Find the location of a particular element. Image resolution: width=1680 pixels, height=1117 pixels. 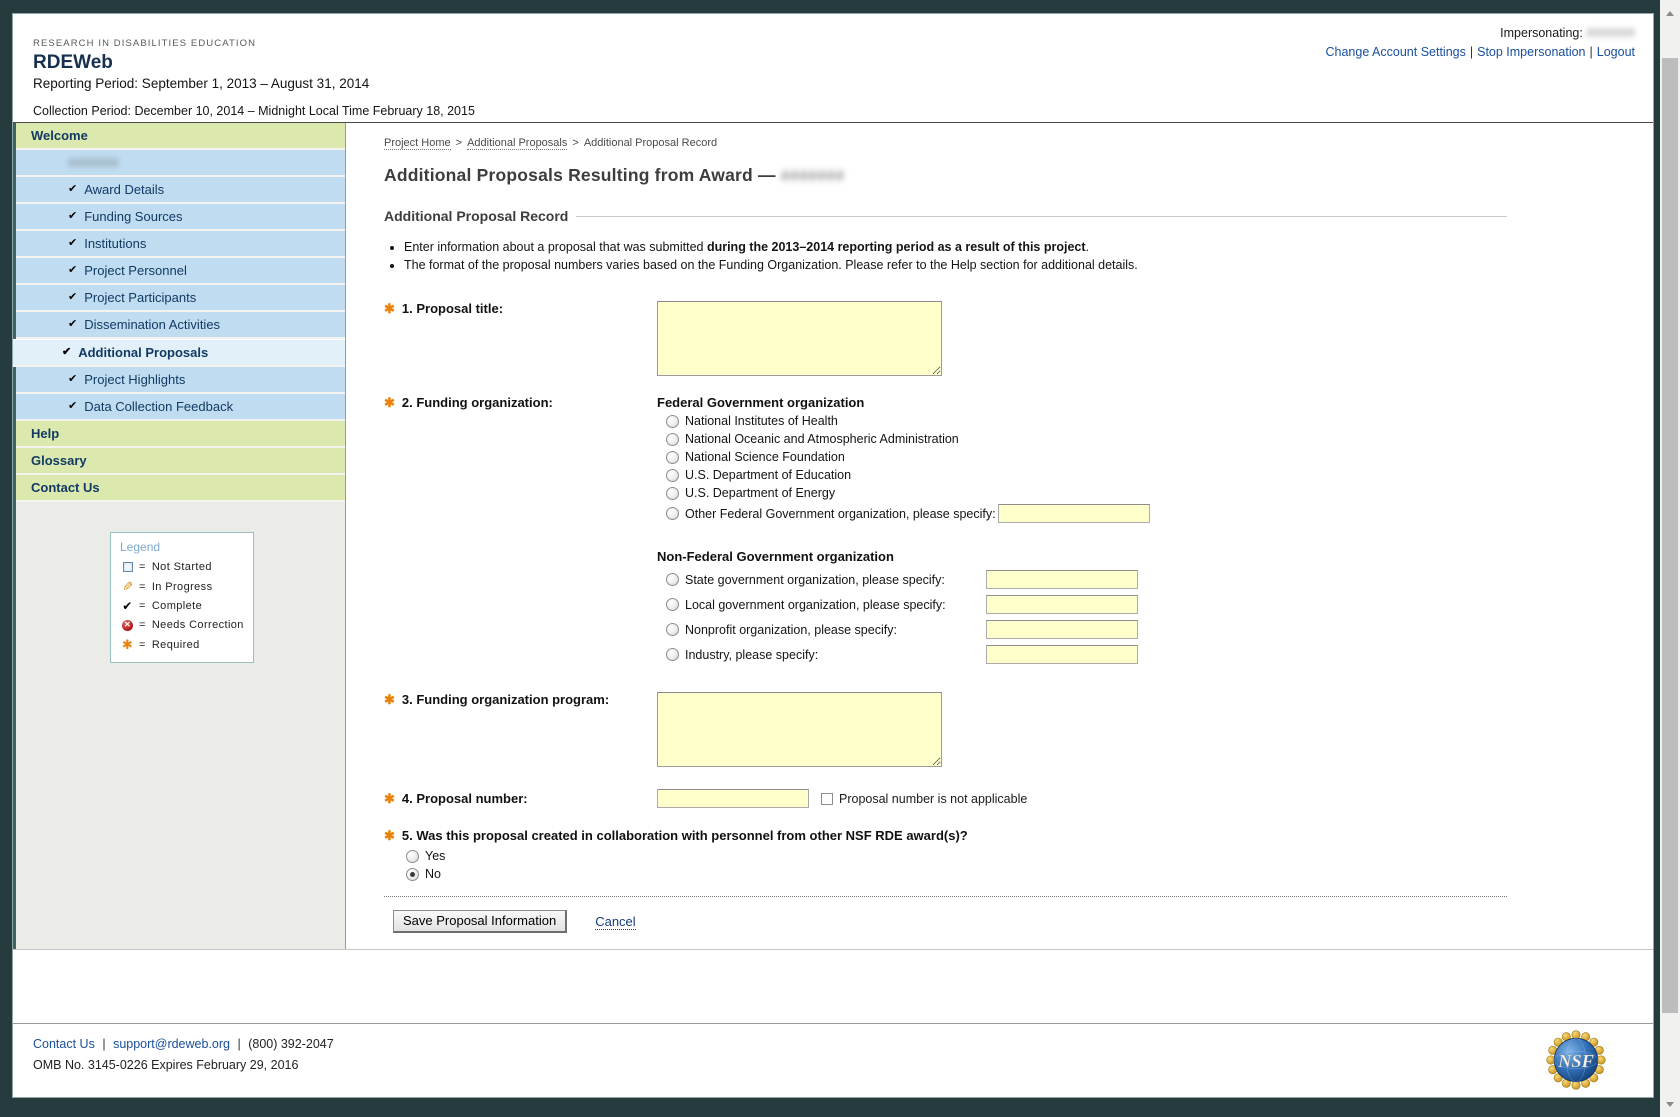

proposal-number-na-option: Proposal number is not applicable is located at coordinates (924, 799).